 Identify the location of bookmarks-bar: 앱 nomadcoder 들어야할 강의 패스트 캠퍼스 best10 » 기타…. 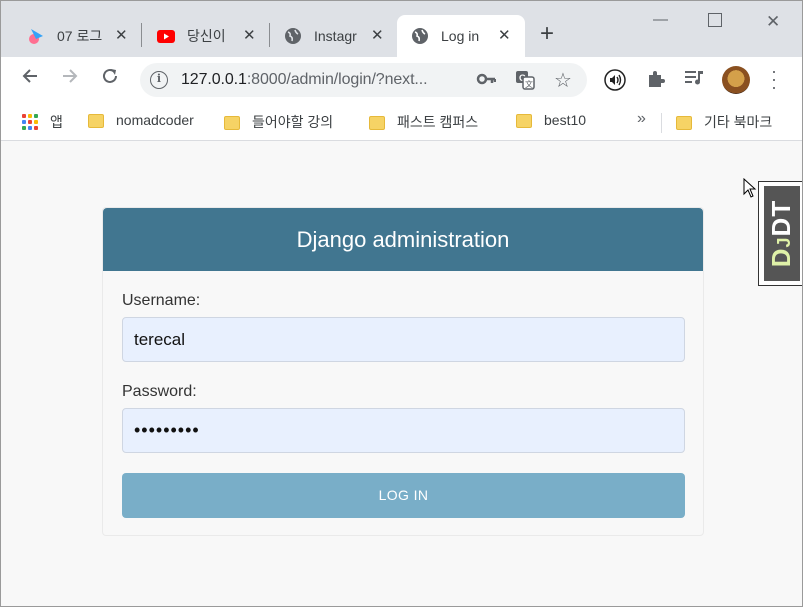
(401, 122).